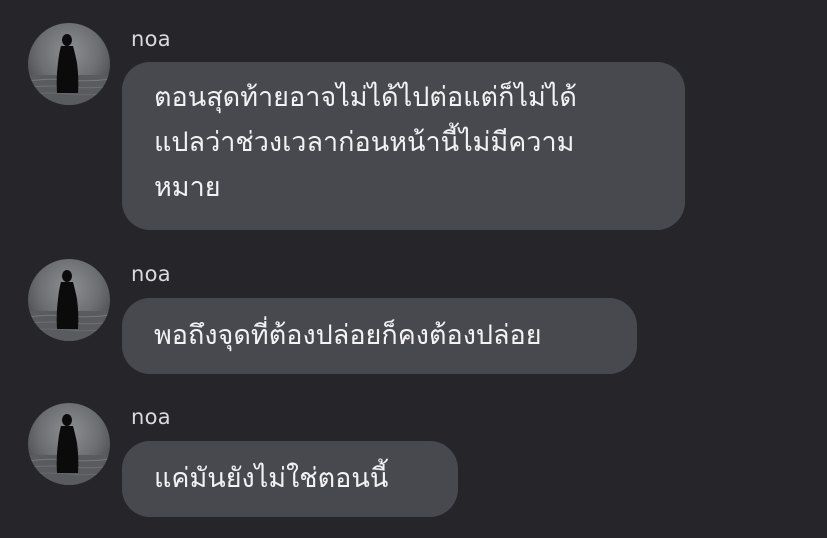 The width and height of the screenshot is (827, 538). Describe the element at coordinates (365, 97) in the screenshot. I see `message-text-line: ตอนสุดท้ายอาจไม่ได้ไปต่อแต่ก็ไม่ได้` at that location.